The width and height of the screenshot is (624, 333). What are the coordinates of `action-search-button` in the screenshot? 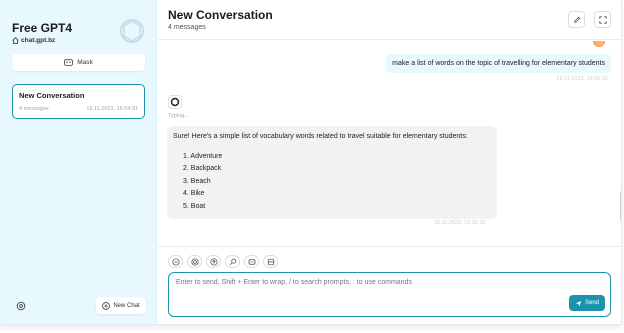 It's located at (232, 261).